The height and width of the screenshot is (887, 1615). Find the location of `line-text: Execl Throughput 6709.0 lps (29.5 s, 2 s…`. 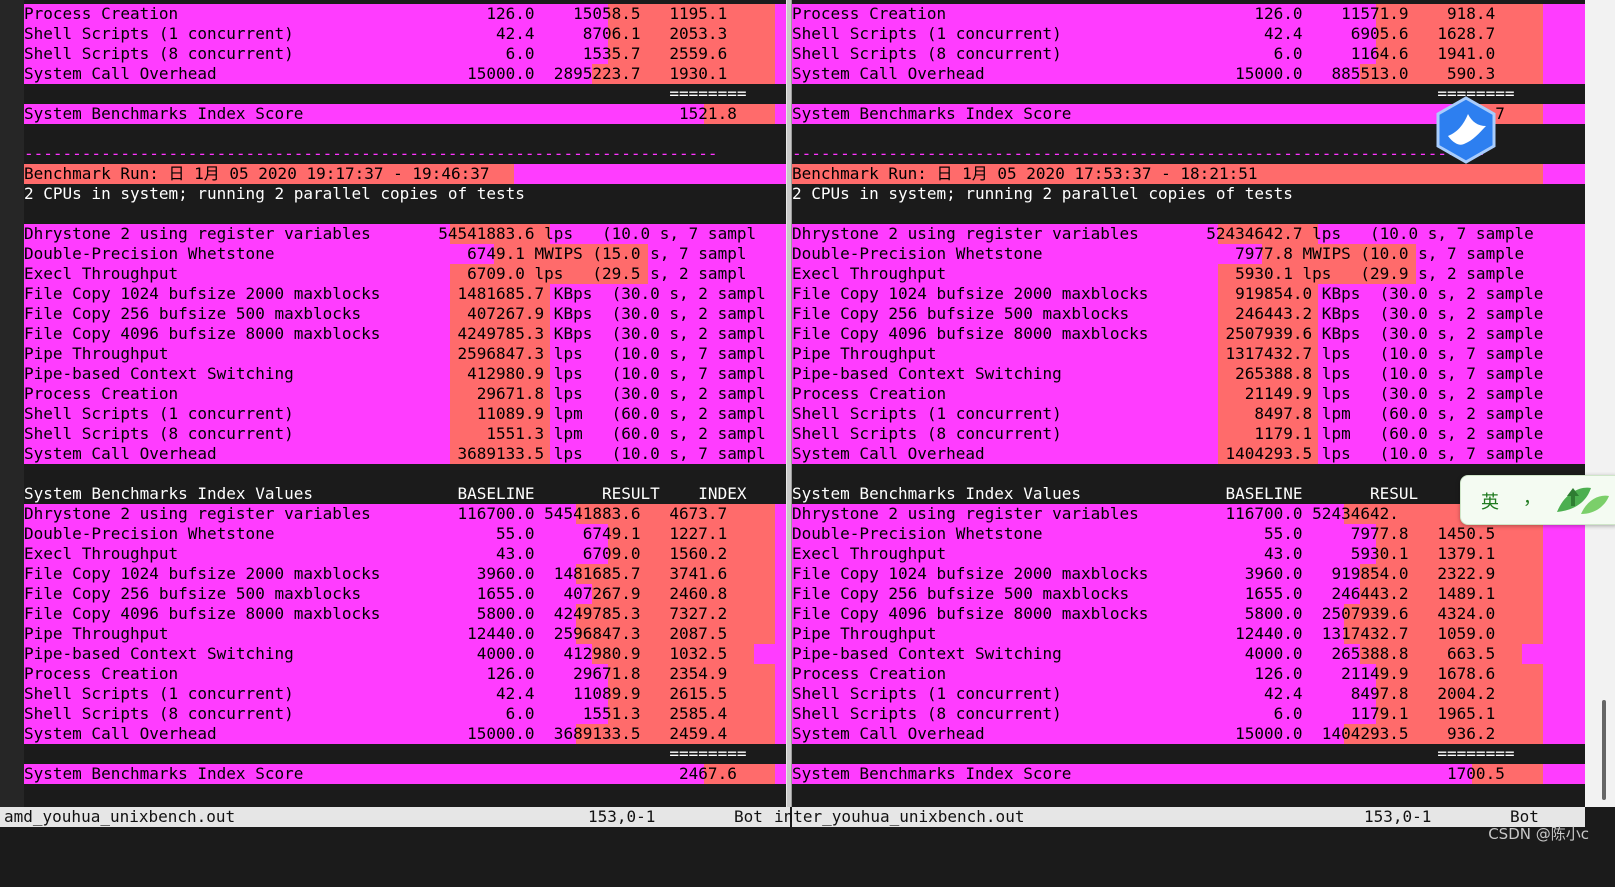

line-text: Execl Throughput 6709.0 lps (29.5 s, 2 s… is located at coordinates (385, 273).